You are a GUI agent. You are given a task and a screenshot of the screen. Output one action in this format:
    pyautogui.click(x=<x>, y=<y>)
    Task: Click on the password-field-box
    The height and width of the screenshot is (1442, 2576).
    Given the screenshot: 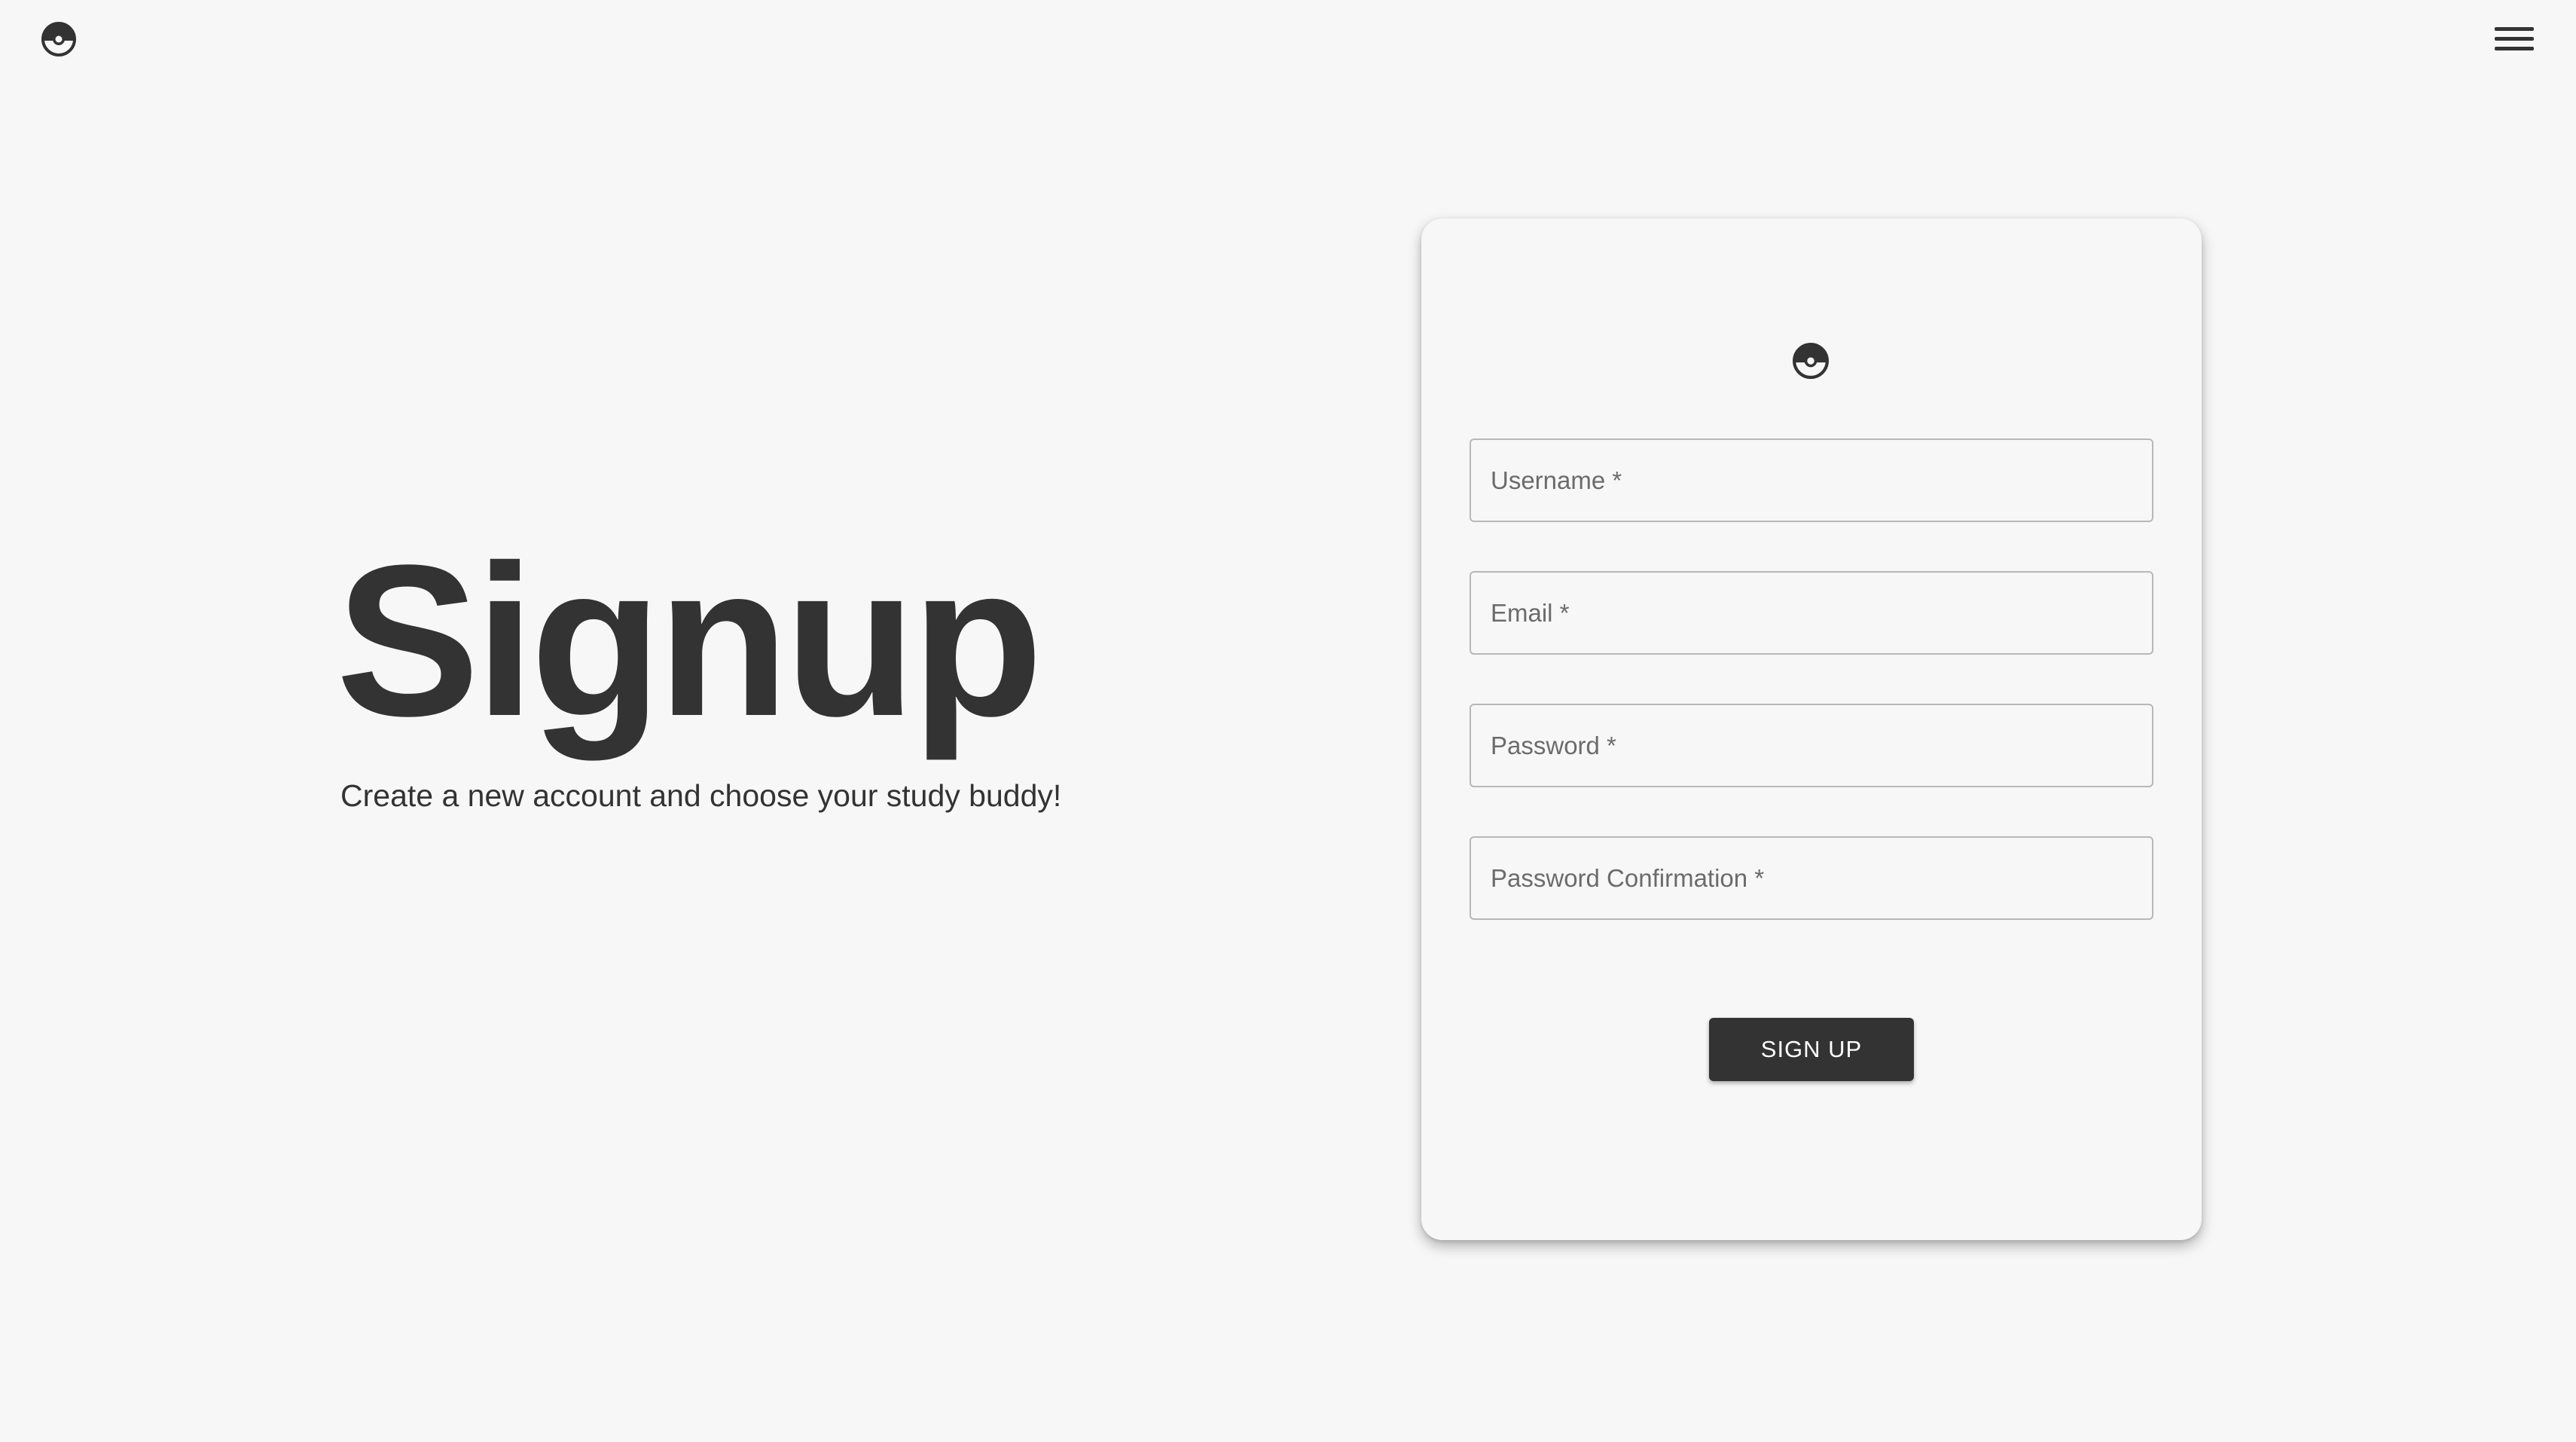 What is the action you would take?
    pyautogui.click(x=1812, y=746)
    